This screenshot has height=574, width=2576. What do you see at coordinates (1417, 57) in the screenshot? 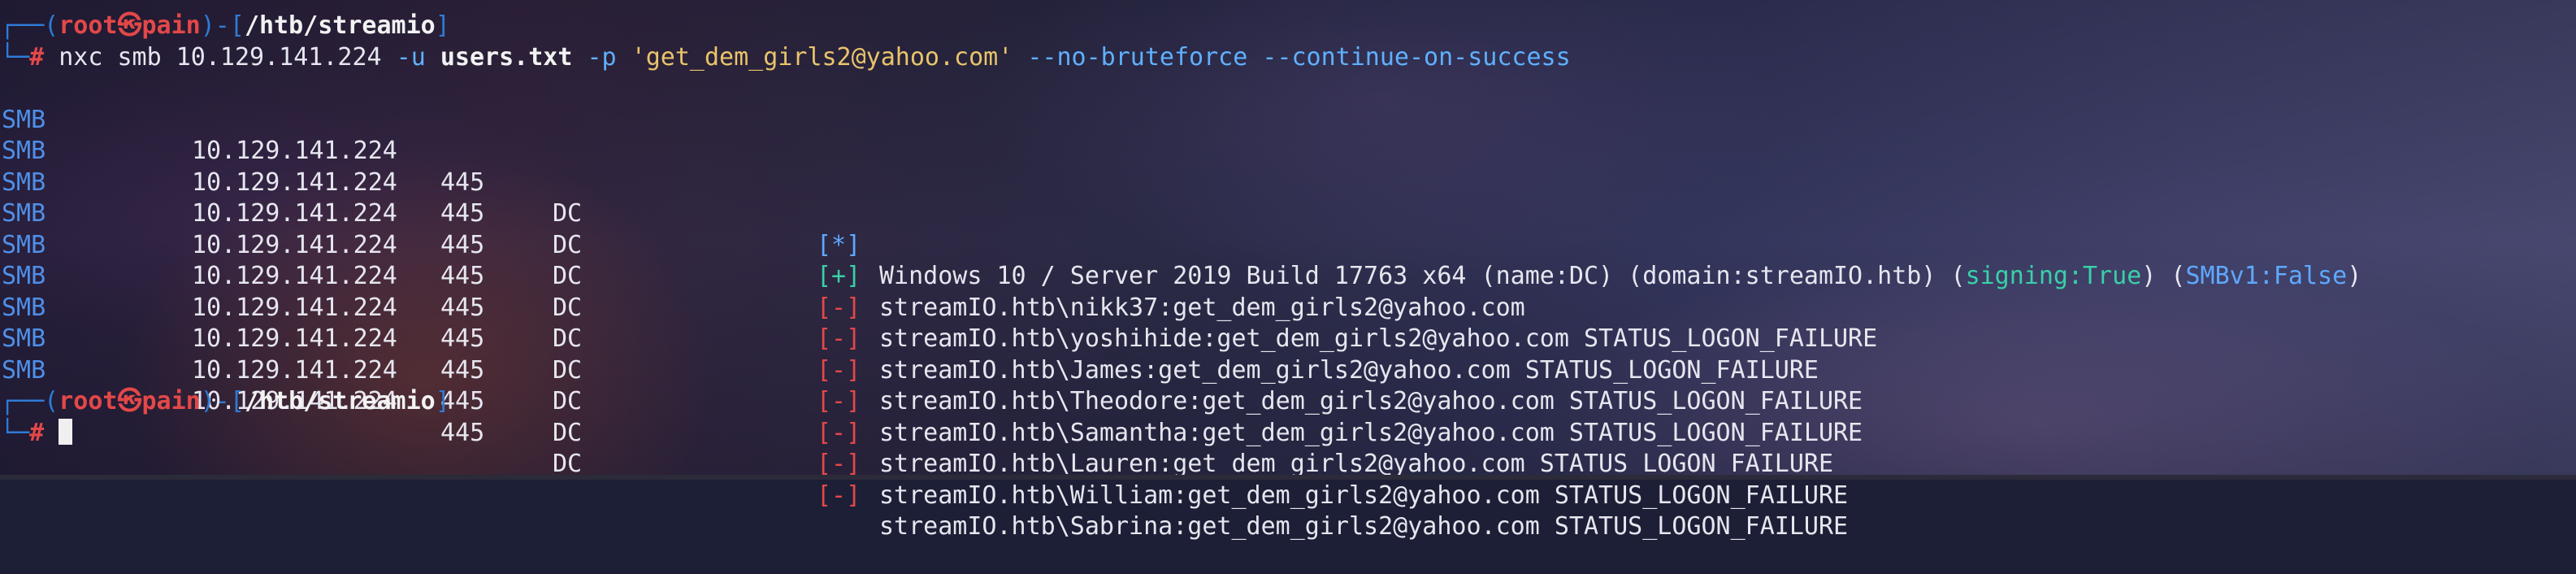
I see `command-flag-continue: --continue-on-success` at bounding box center [1417, 57].